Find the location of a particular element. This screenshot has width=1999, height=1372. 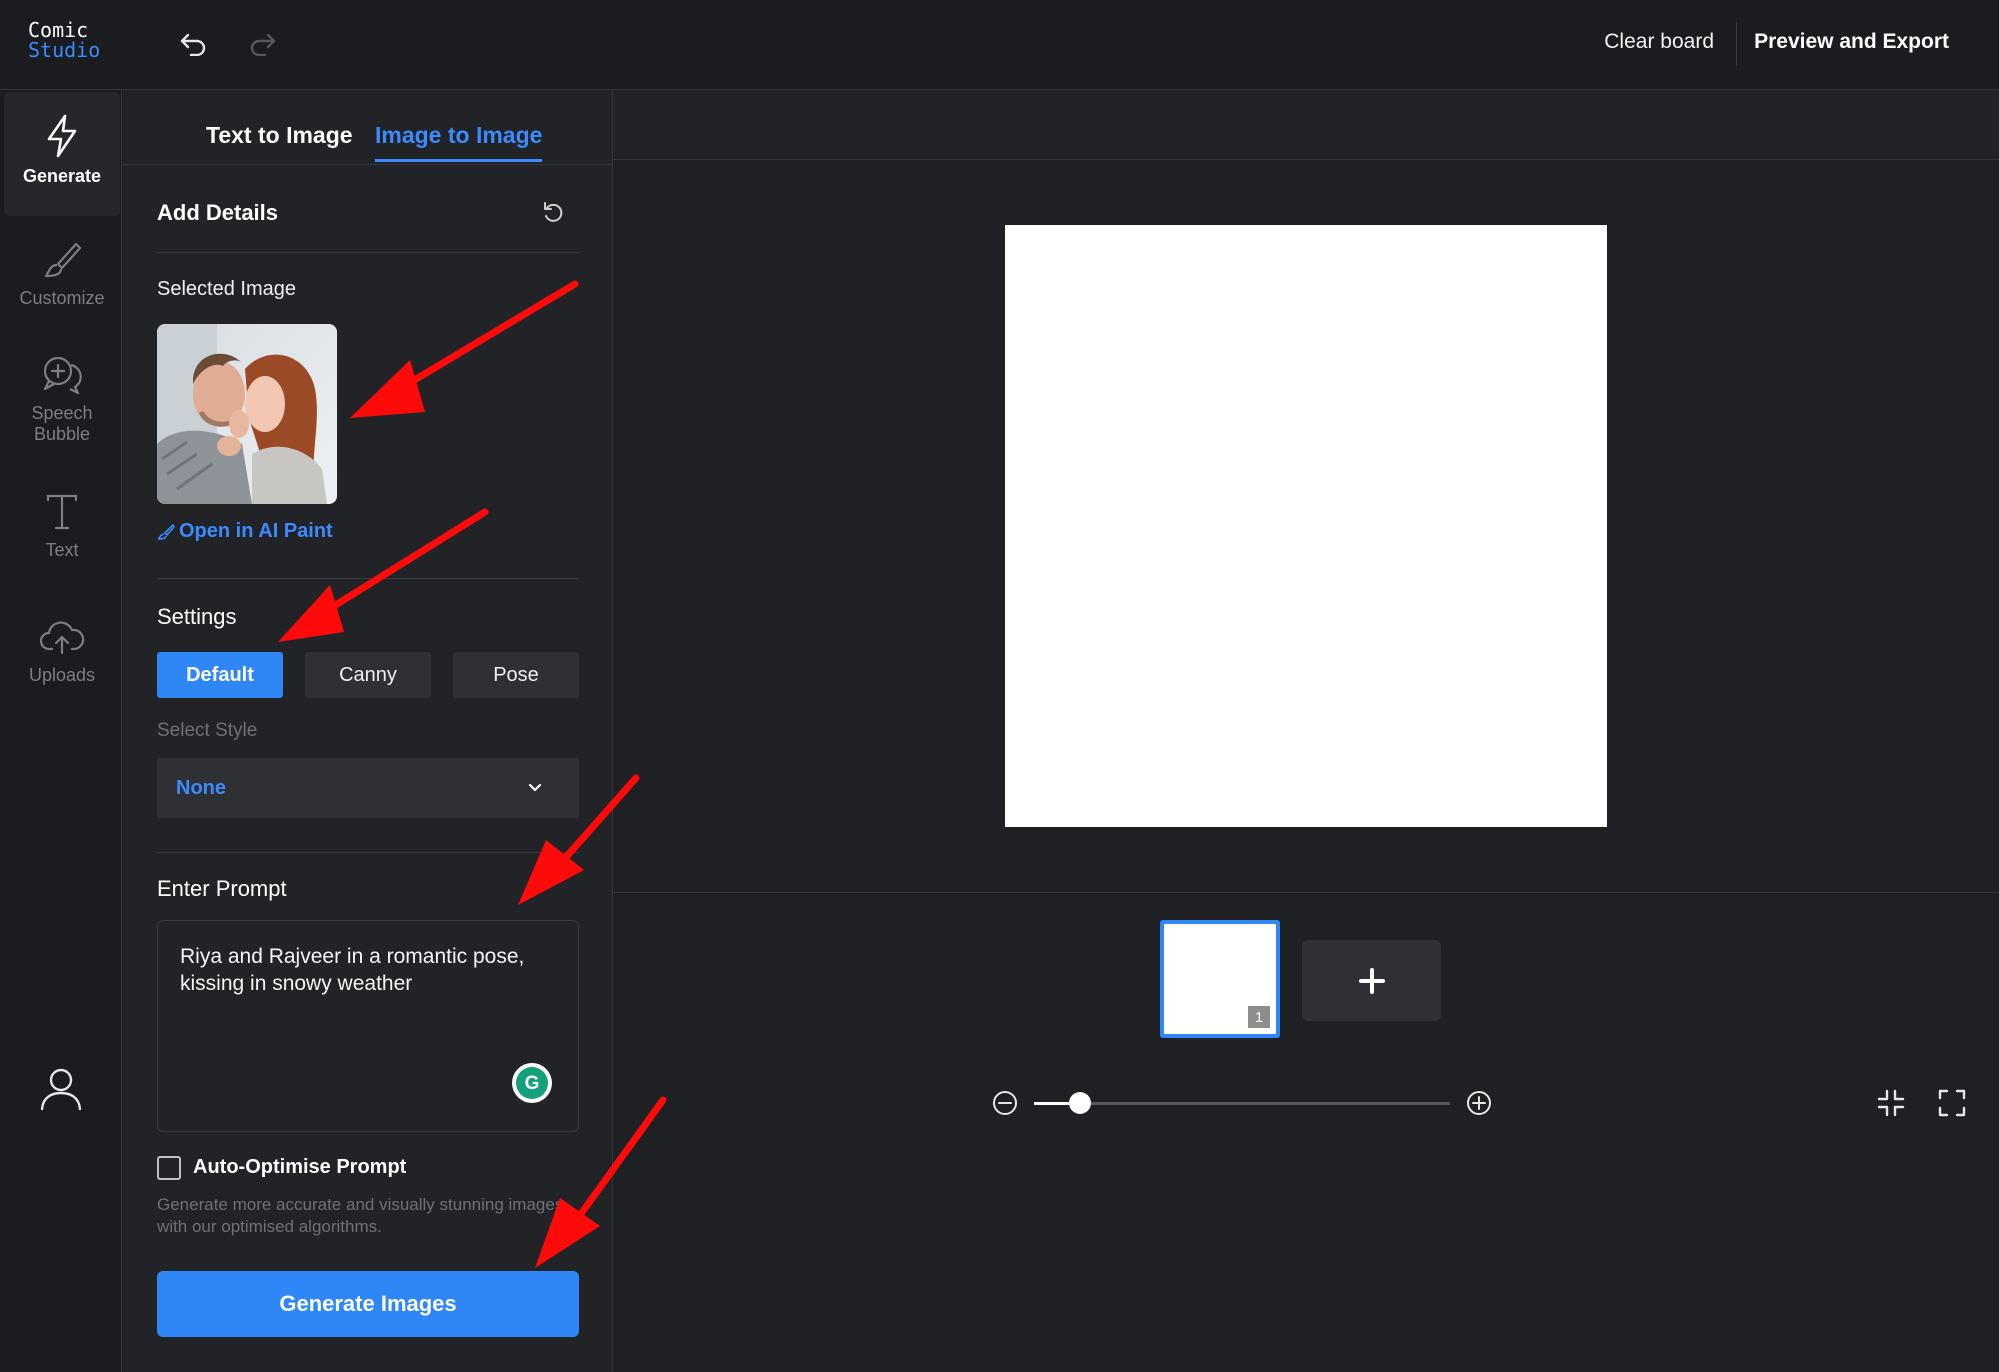

fullscreen-button is located at coordinates (1952, 1103).